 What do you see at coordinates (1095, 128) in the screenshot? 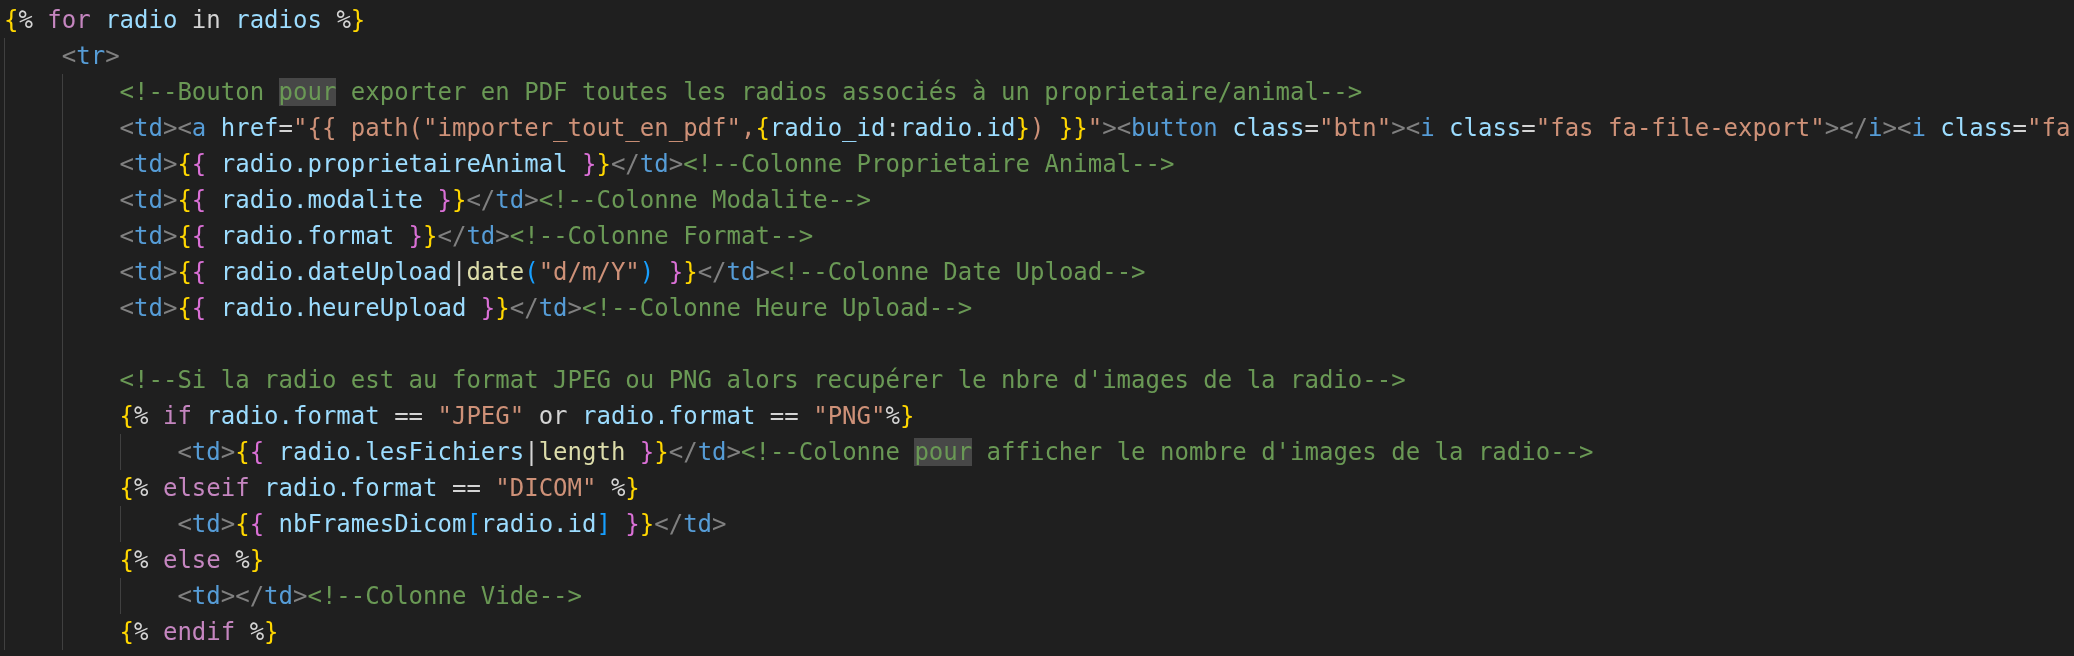
I see `code-line: <td><a href="{{ path("importer_tout_en_pdf",{radio_id:radio.id}) }}"><button class="btn"><i class="fas fa-file-export"></i><i class="fa` at bounding box center [1095, 128].